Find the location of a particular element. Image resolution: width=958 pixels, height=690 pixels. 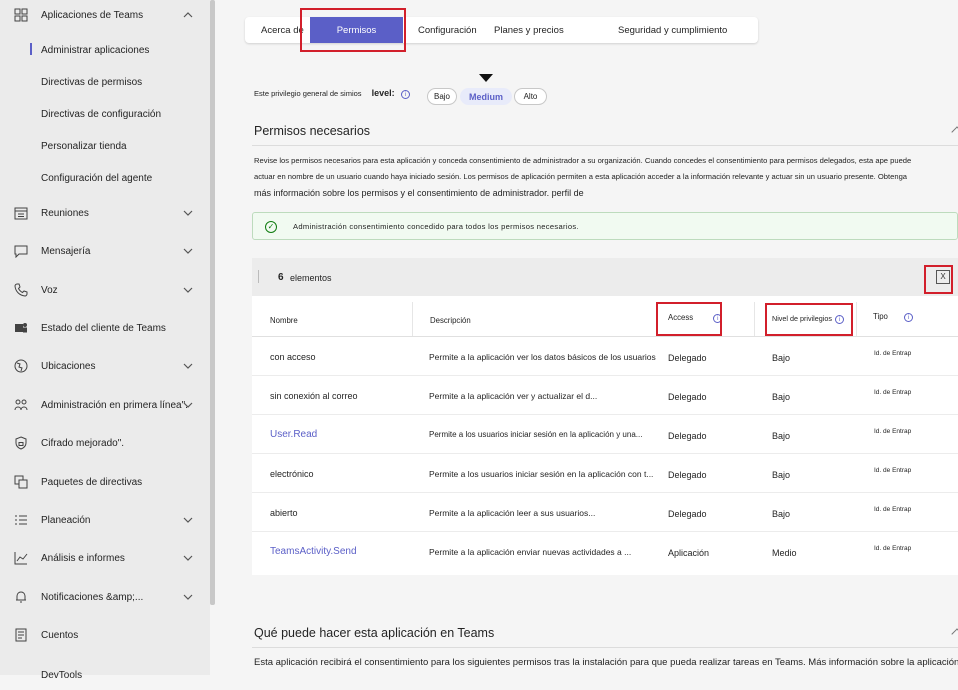

teams-icon is located at coordinates (21, 328).